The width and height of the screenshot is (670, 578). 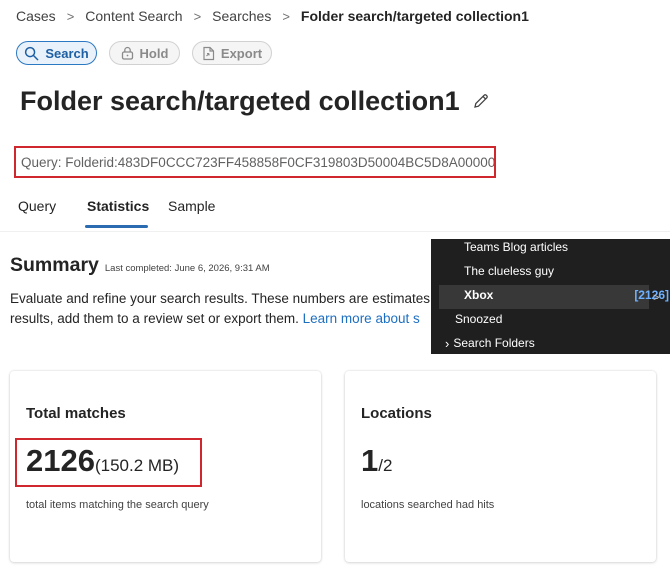 I want to click on export-icon, so click(x=208, y=53).